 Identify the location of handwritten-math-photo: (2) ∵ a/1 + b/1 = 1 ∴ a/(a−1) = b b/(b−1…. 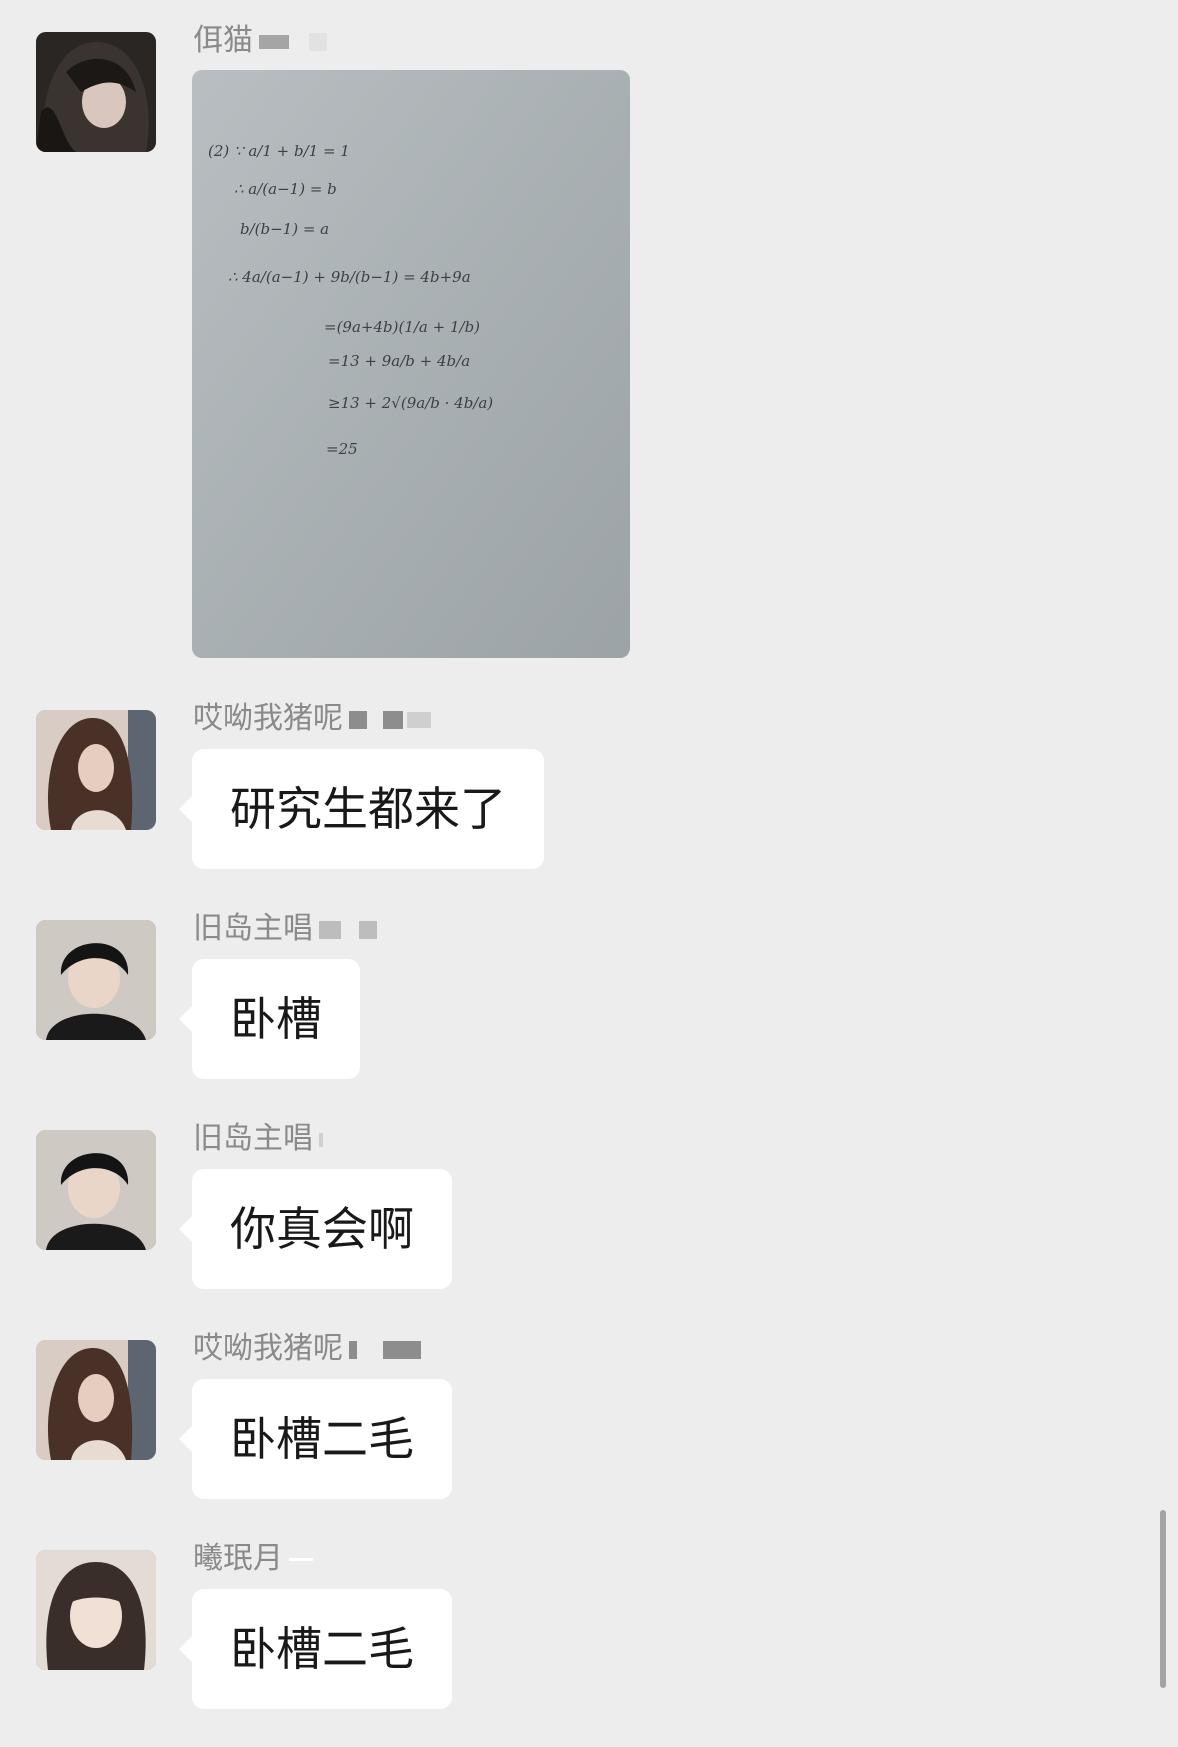
(411, 364).